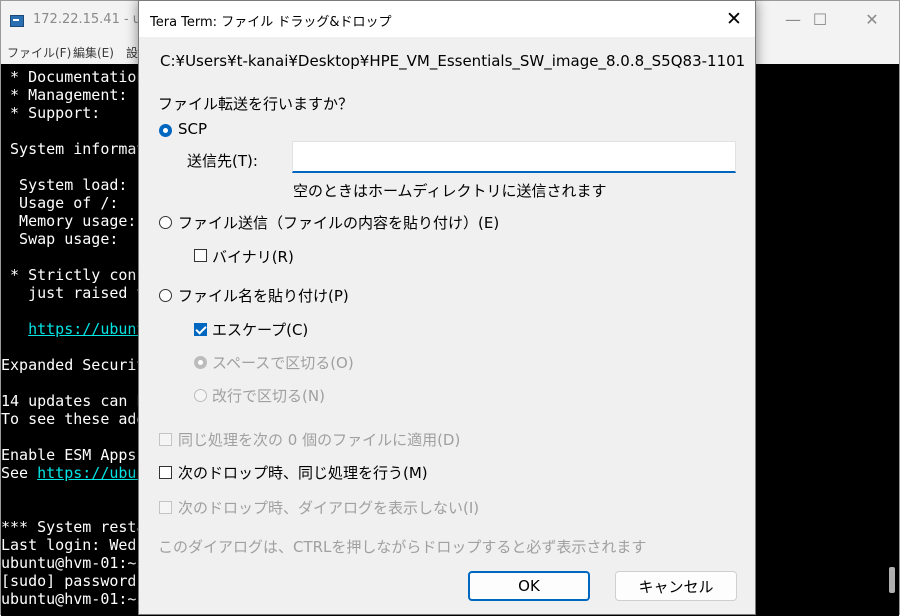 Image resolution: width=900 pixels, height=616 pixels. Describe the element at coordinates (676, 586) in the screenshot. I see `cancel-button: キャンセル` at that location.